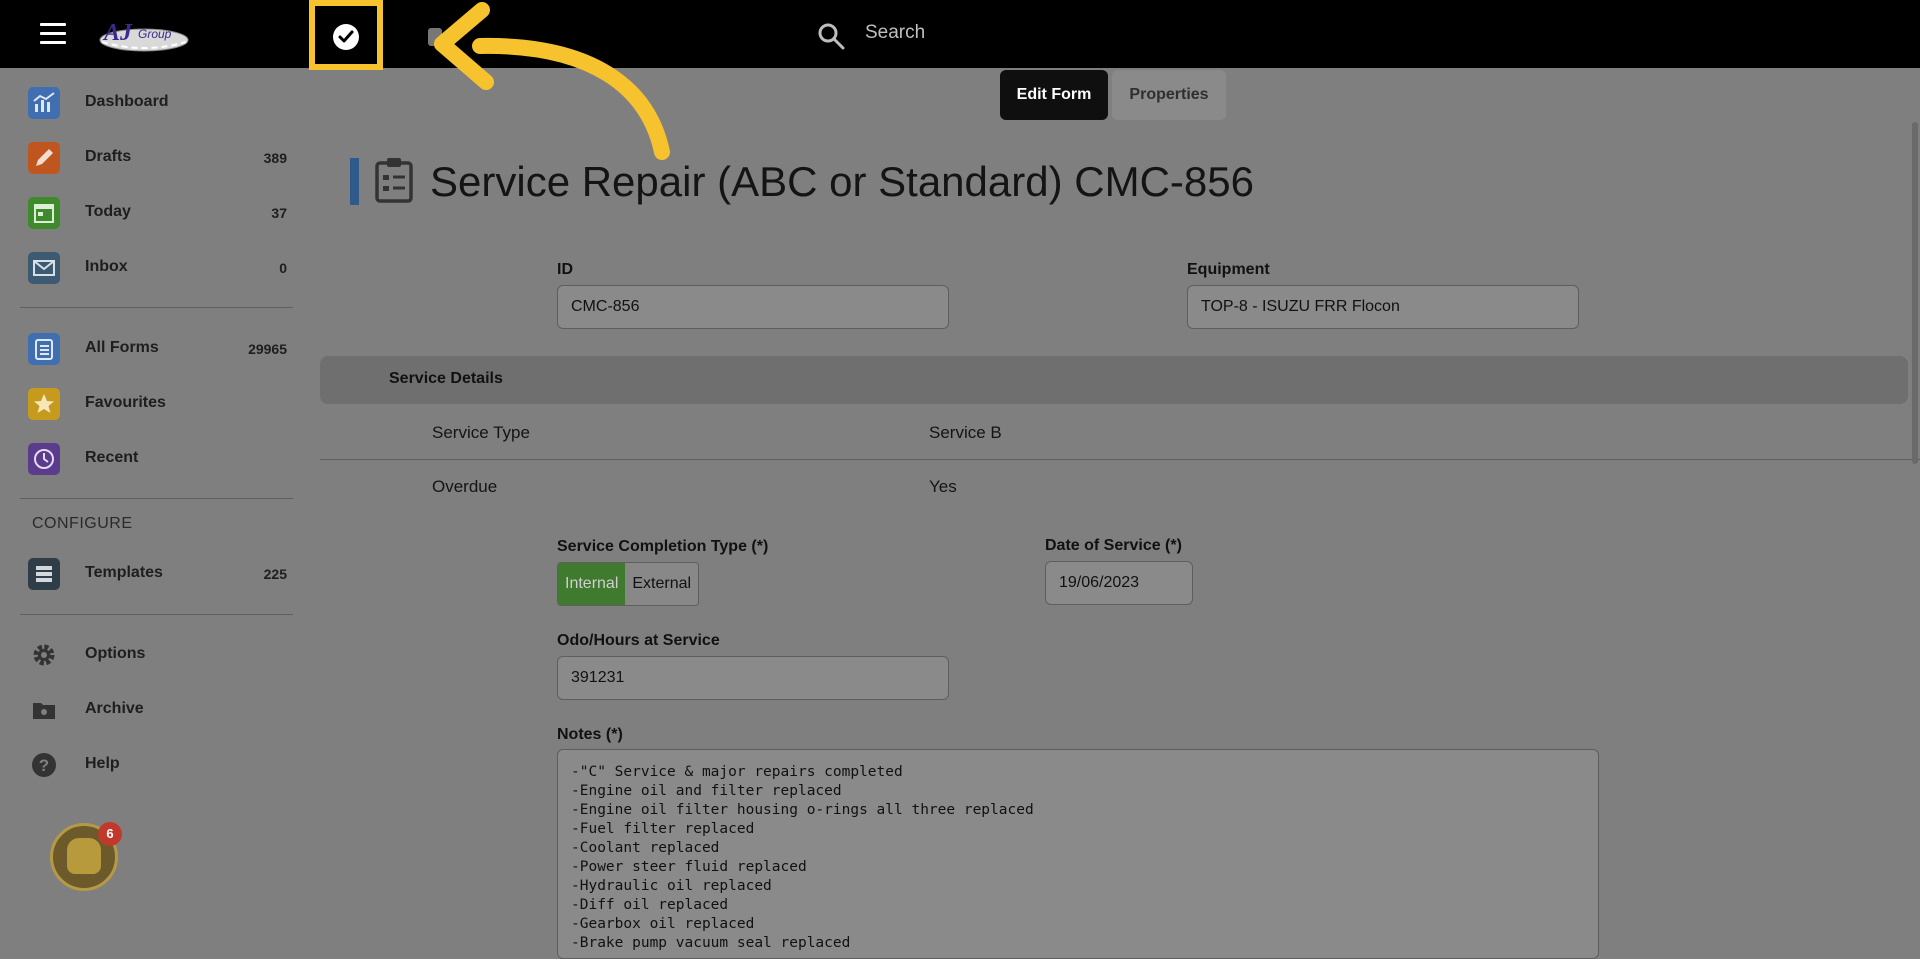 Image resolution: width=1920 pixels, height=959 pixels. I want to click on sidebar-item-count: 389, so click(275, 158).